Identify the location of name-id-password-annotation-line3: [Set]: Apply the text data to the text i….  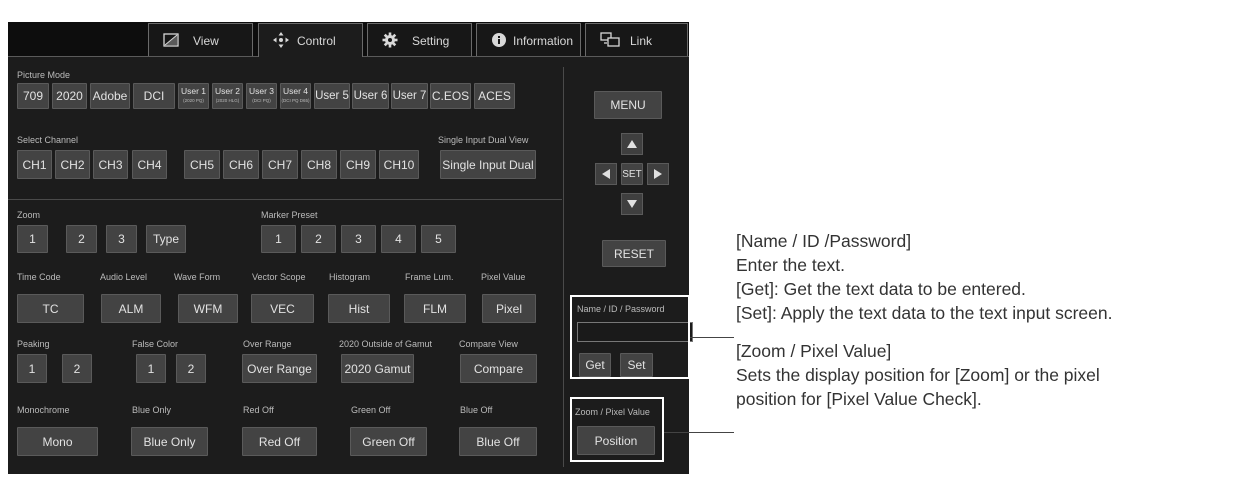
(924, 313).